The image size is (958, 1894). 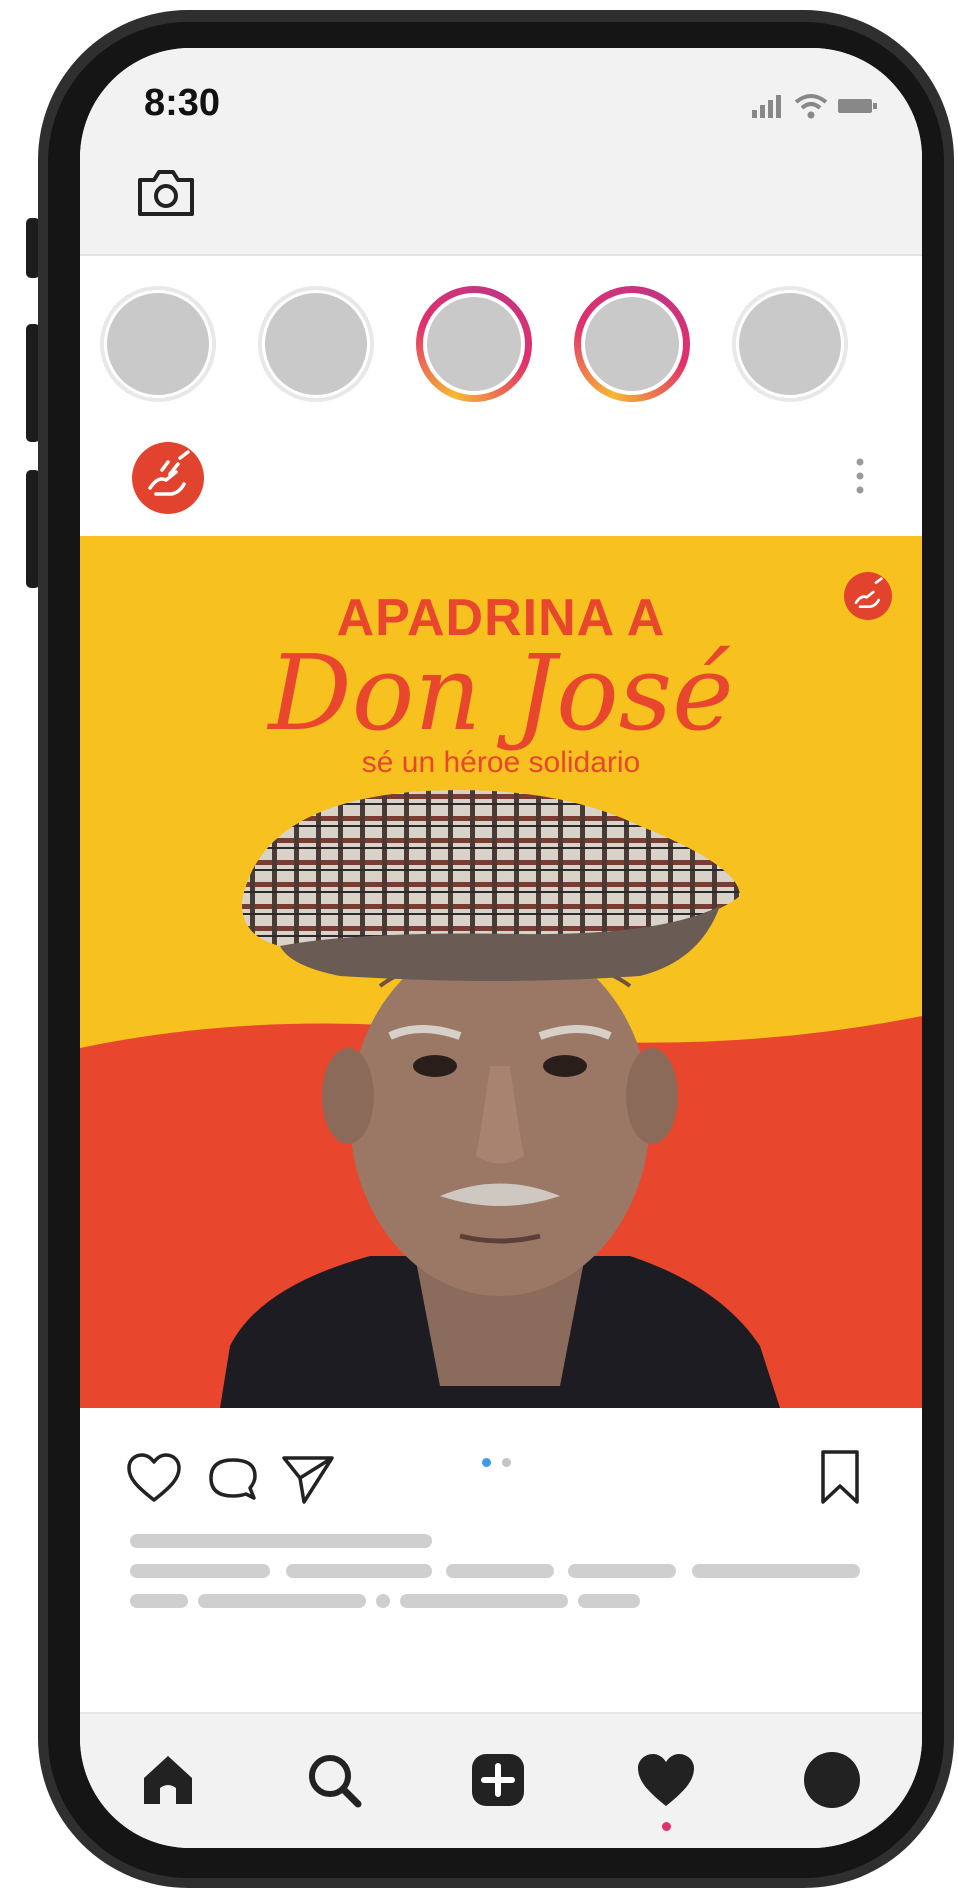 I want to click on add-square-icon, so click(x=498, y=1780).